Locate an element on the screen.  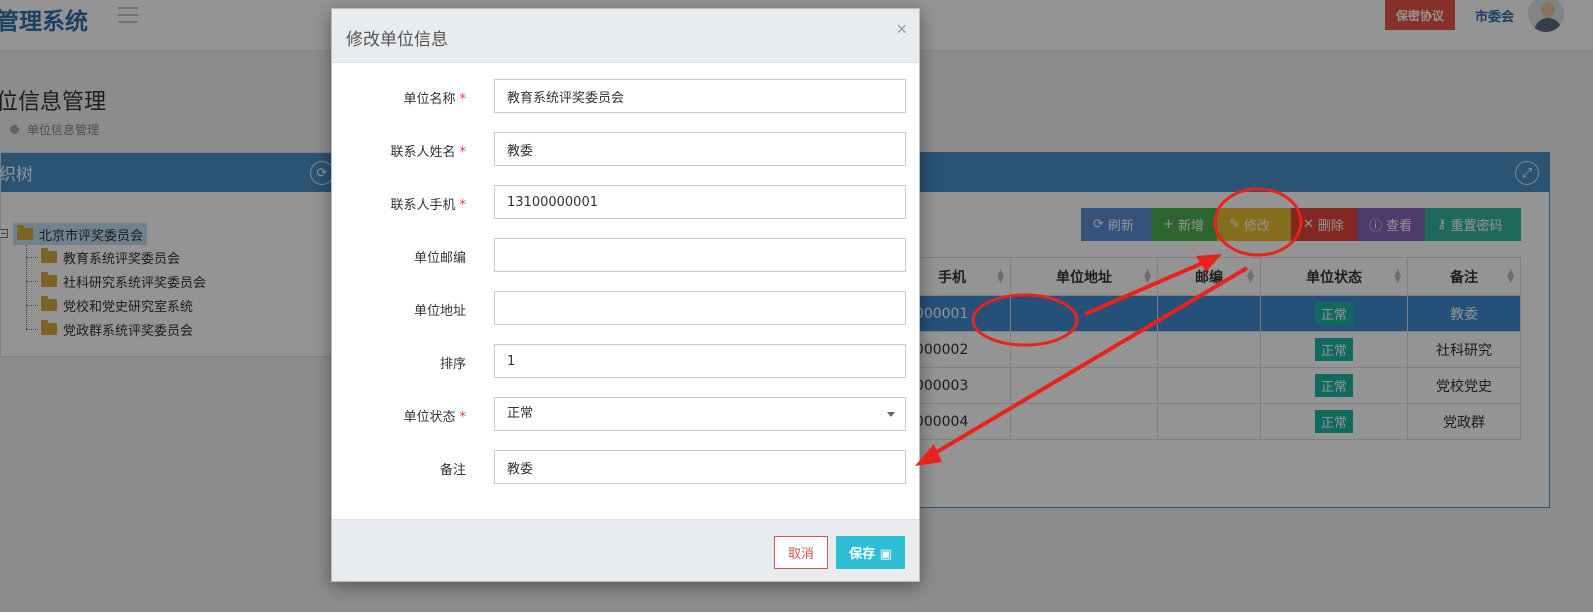
field-label: 排序 is located at coordinates (452, 364).